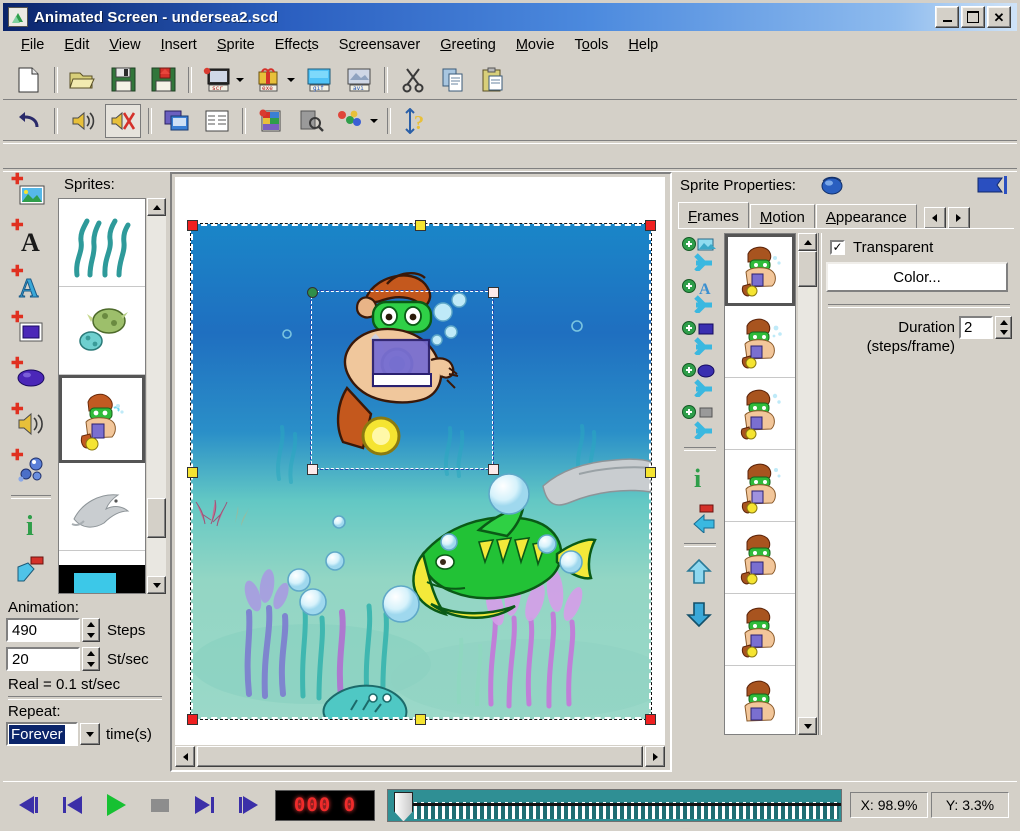 Image resolution: width=1020 pixels, height=831 pixels. I want to click on sound-off-button, so click(123, 120).